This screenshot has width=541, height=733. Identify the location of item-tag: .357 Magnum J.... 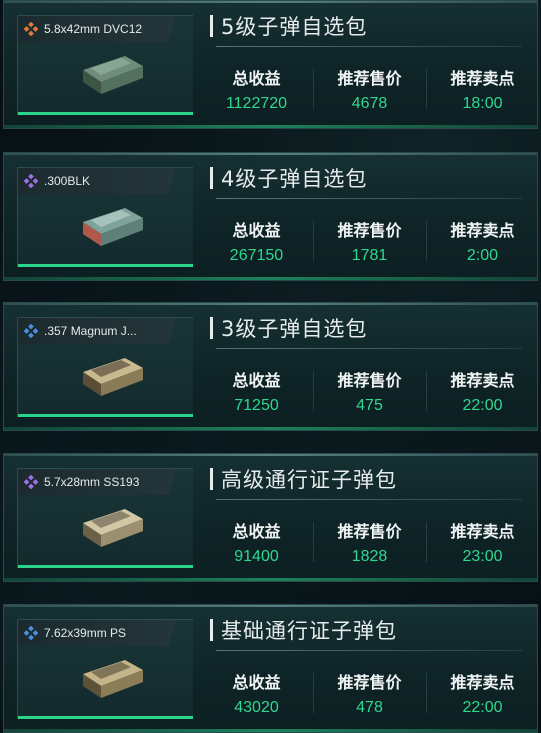
(97, 331).